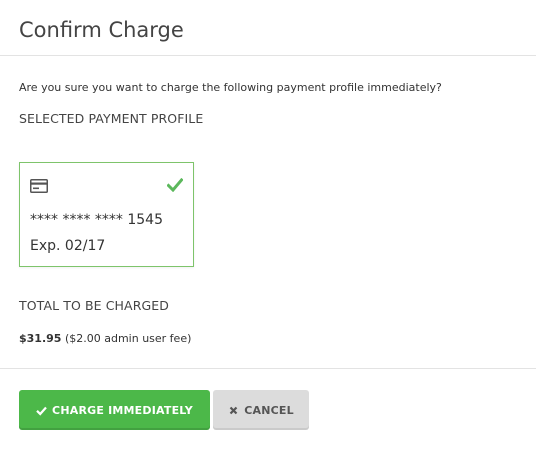 This screenshot has height=452, width=536. I want to click on cancel-button-label: CANCEL, so click(269, 410).